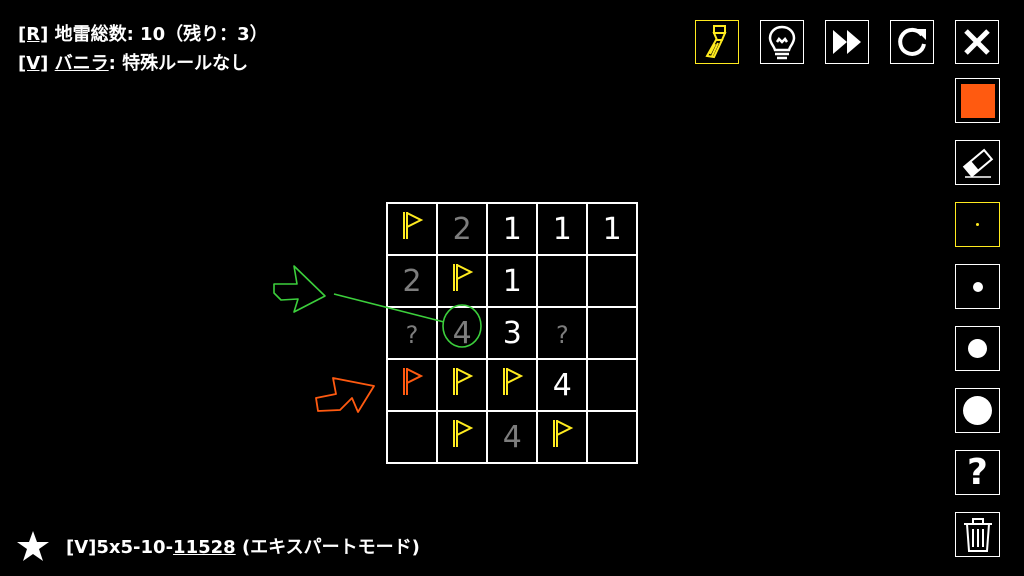  I want to click on paint-brush-icon, so click(716, 42).